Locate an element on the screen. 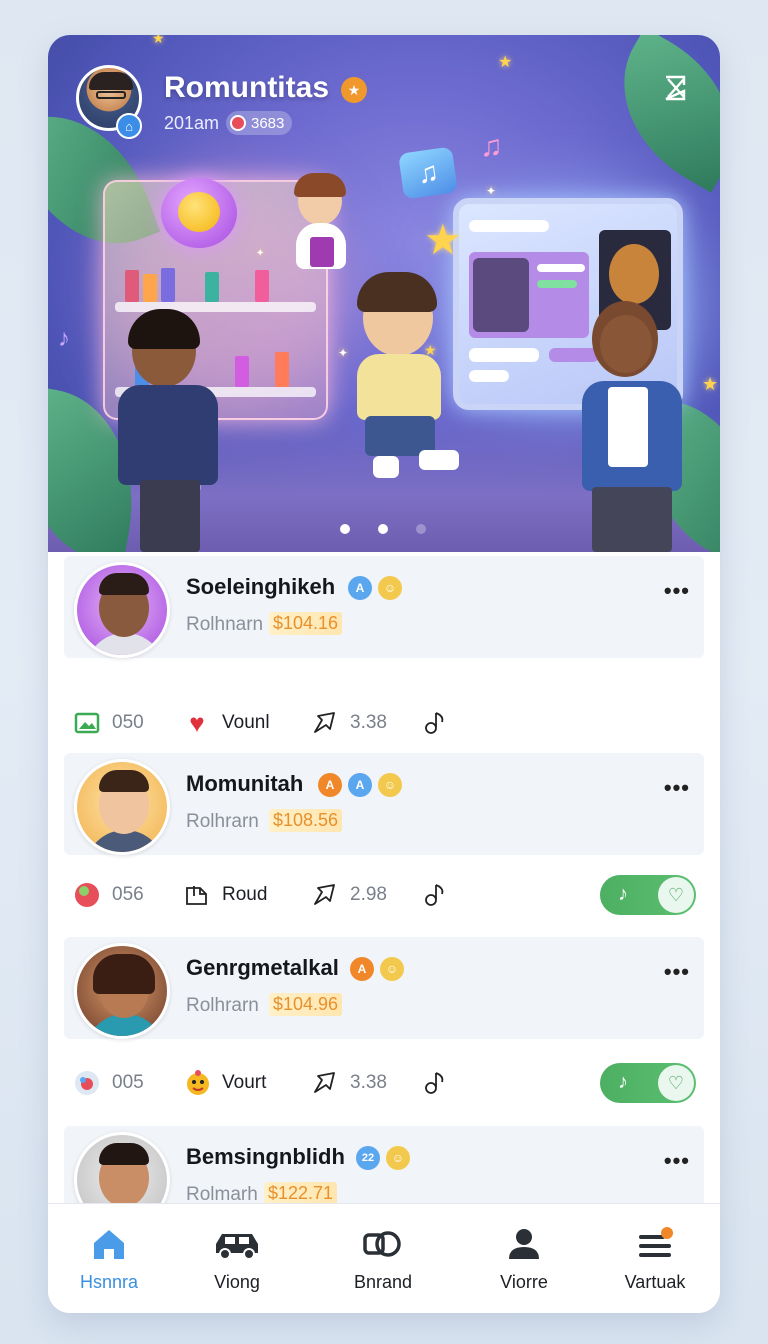  like-label: Vounl is located at coordinates (246, 722).